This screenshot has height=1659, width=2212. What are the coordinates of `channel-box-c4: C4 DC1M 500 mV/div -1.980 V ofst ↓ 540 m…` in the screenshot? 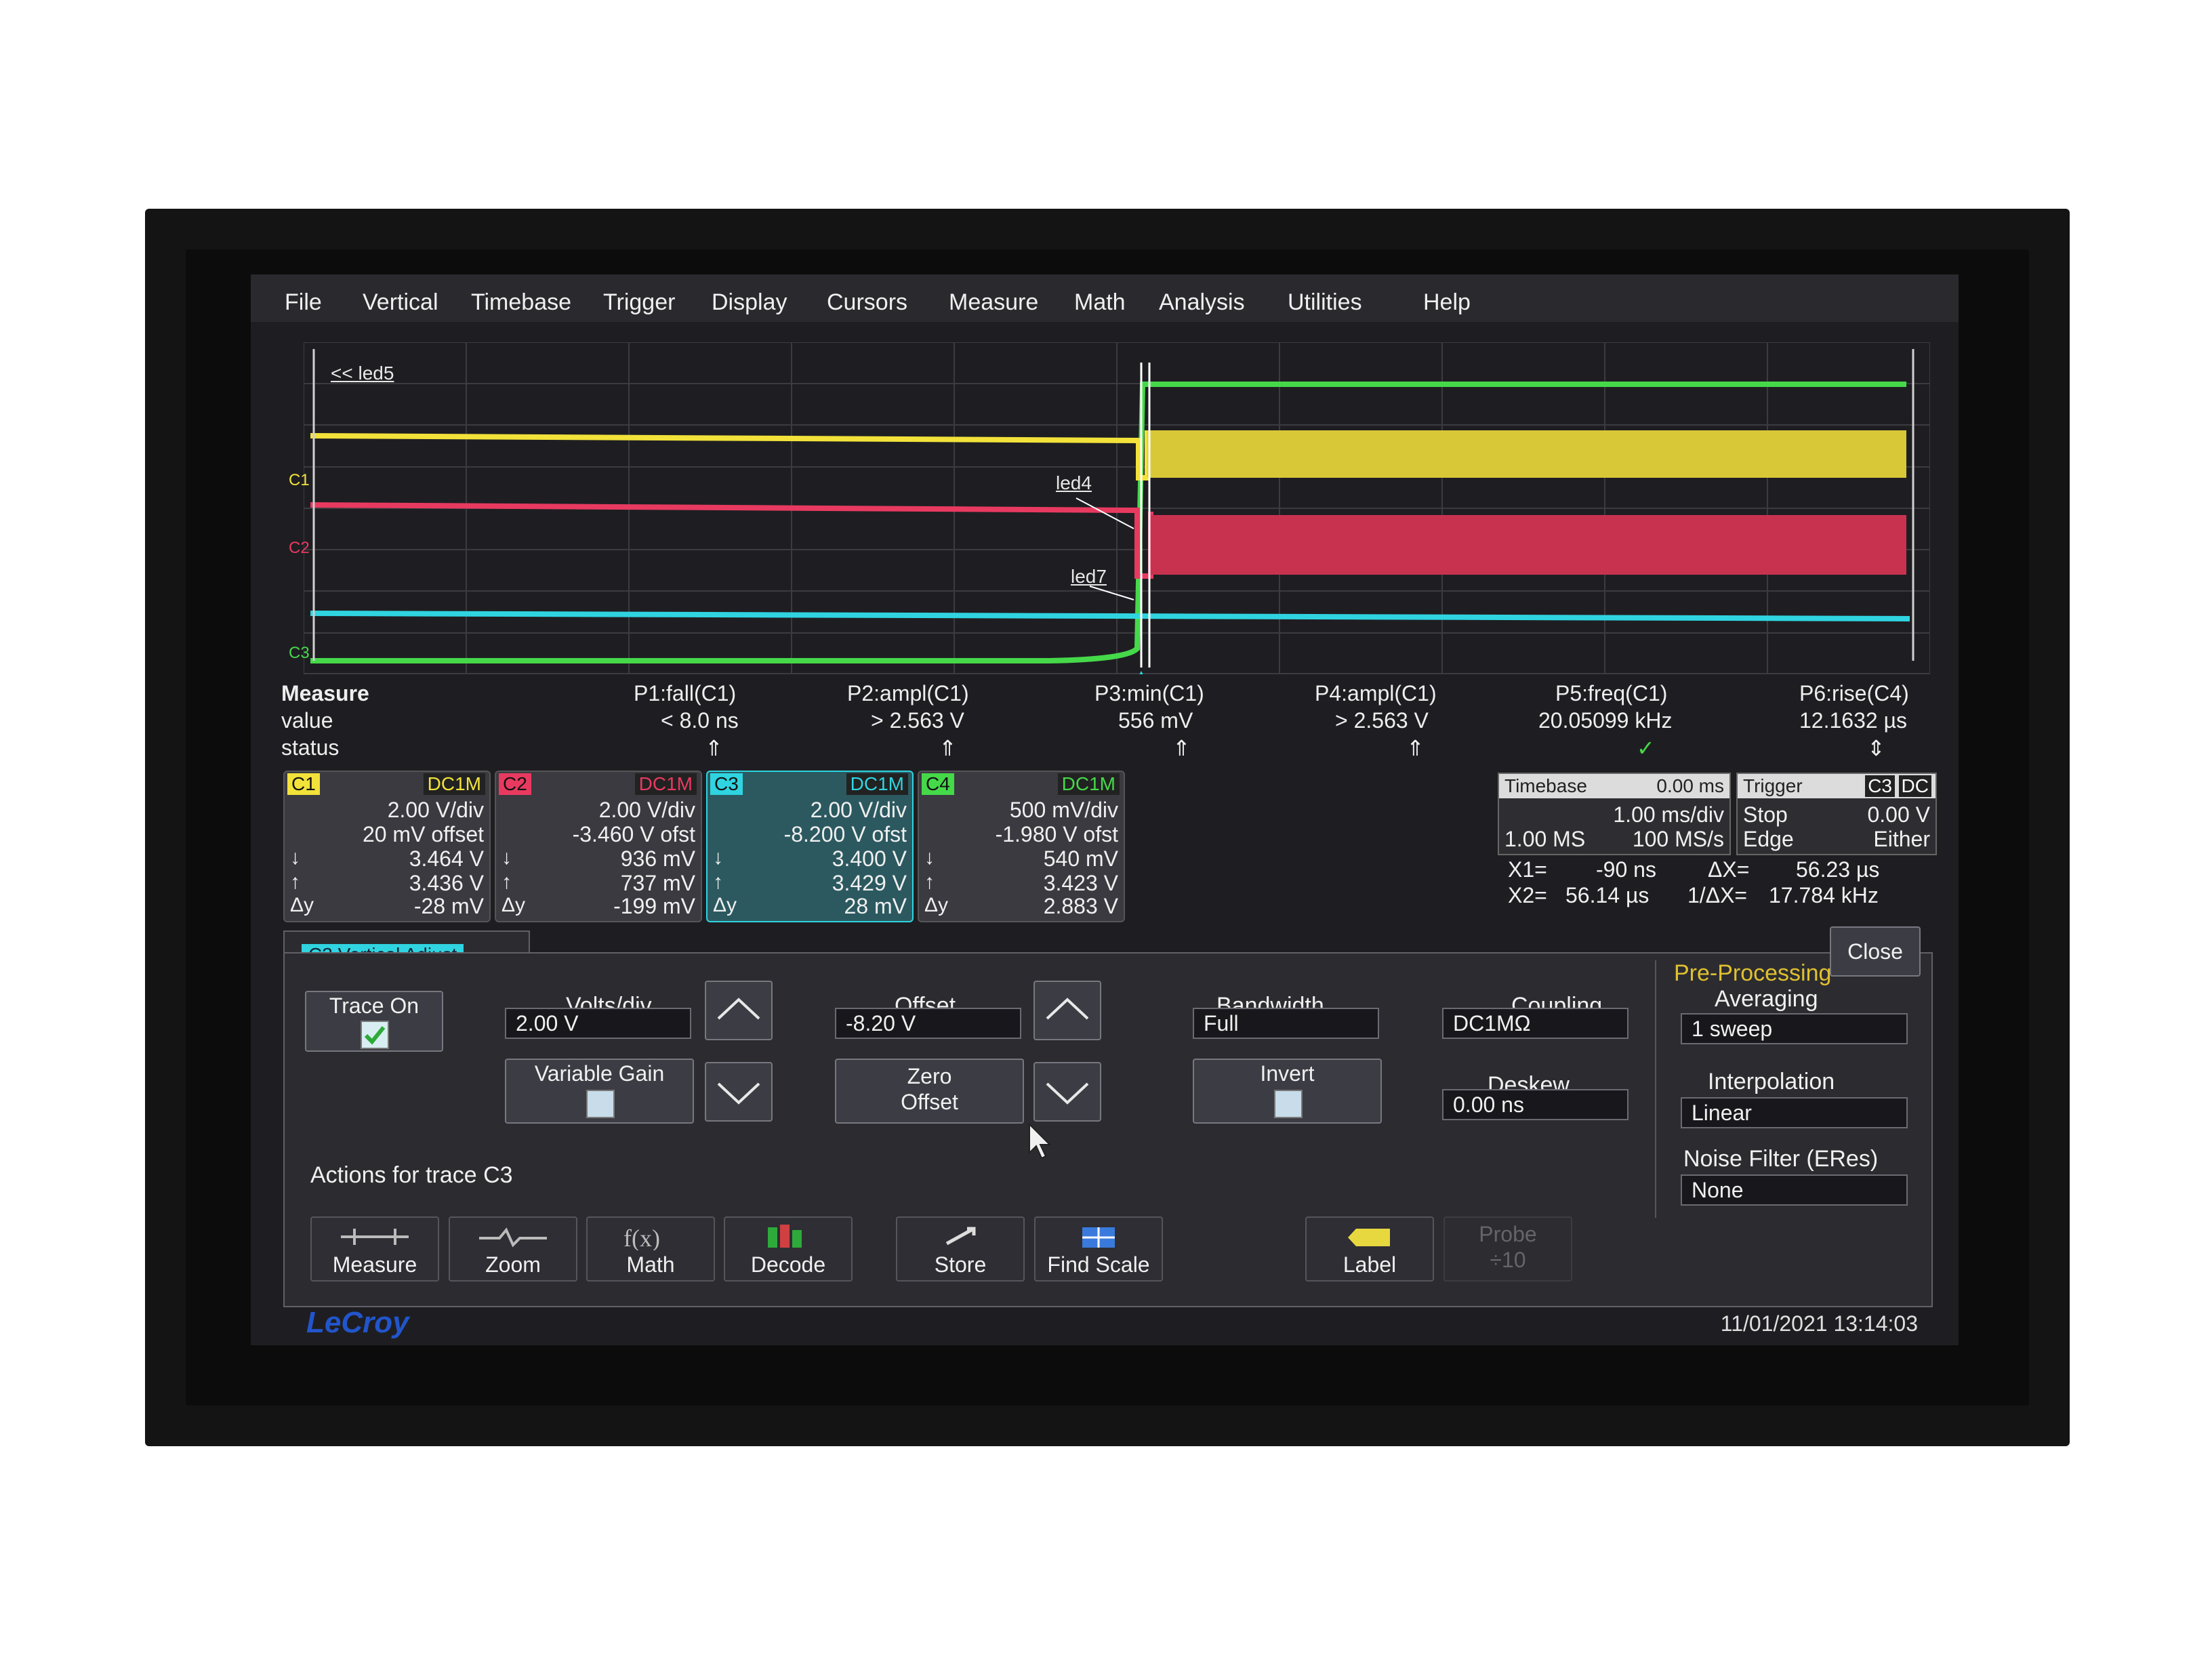 It's located at (1021, 847).